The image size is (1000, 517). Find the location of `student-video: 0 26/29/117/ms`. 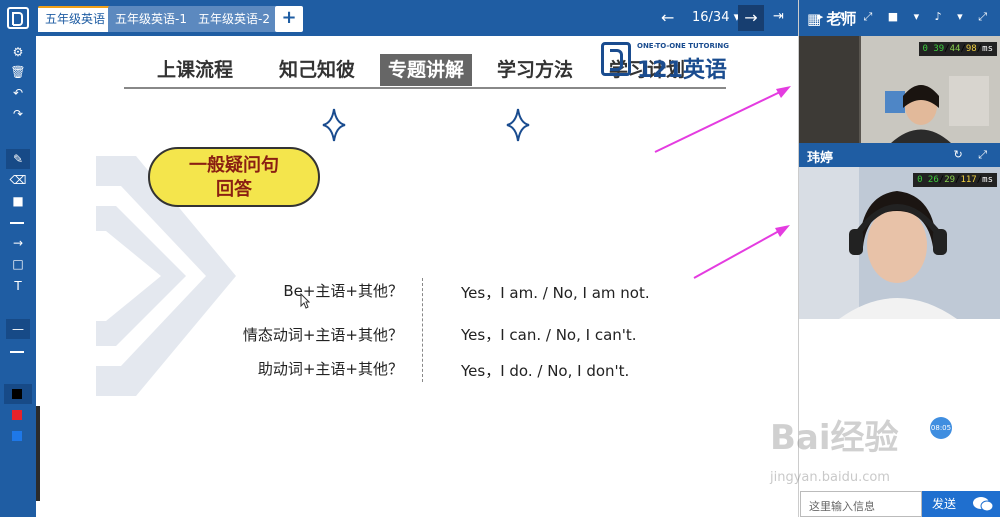

student-video: 0 26/29/117/ms is located at coordinates (899, 243).